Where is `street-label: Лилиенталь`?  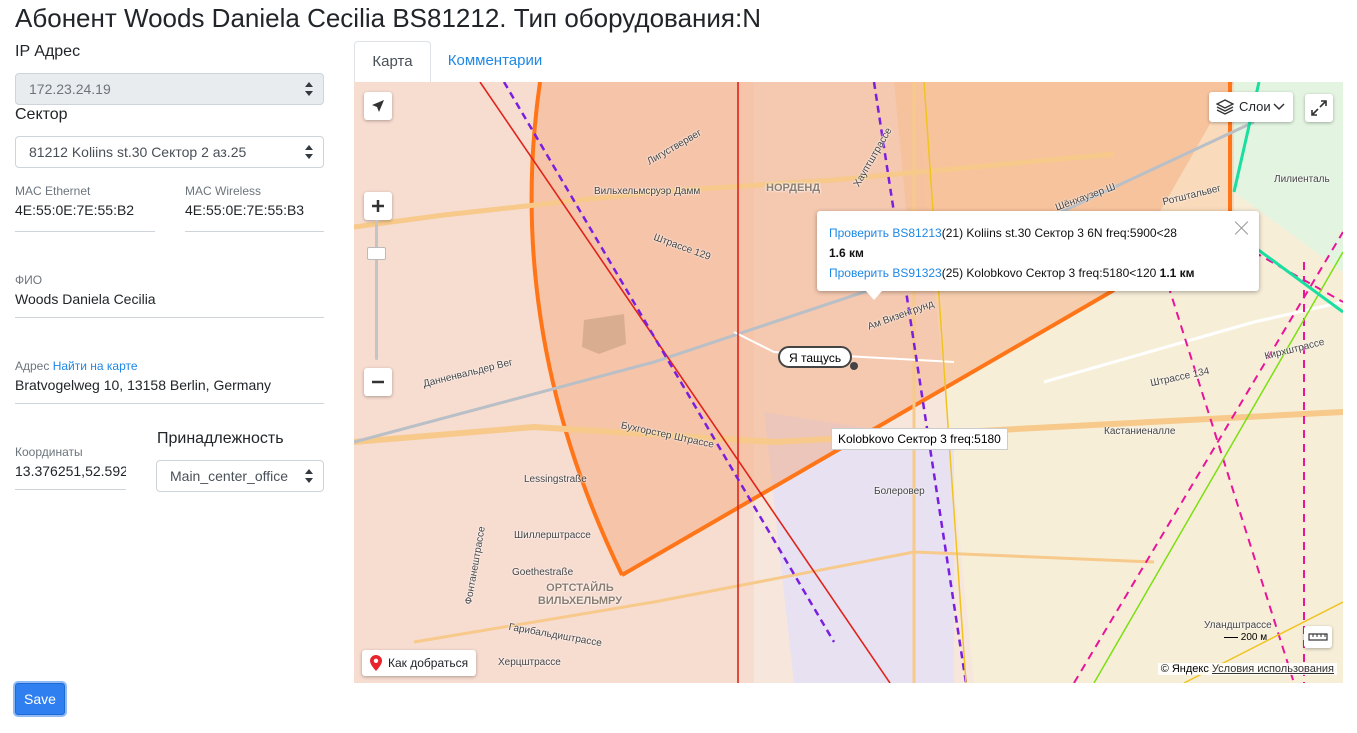 street-label: Лилиенталь is located at coordinates (1302, 179).